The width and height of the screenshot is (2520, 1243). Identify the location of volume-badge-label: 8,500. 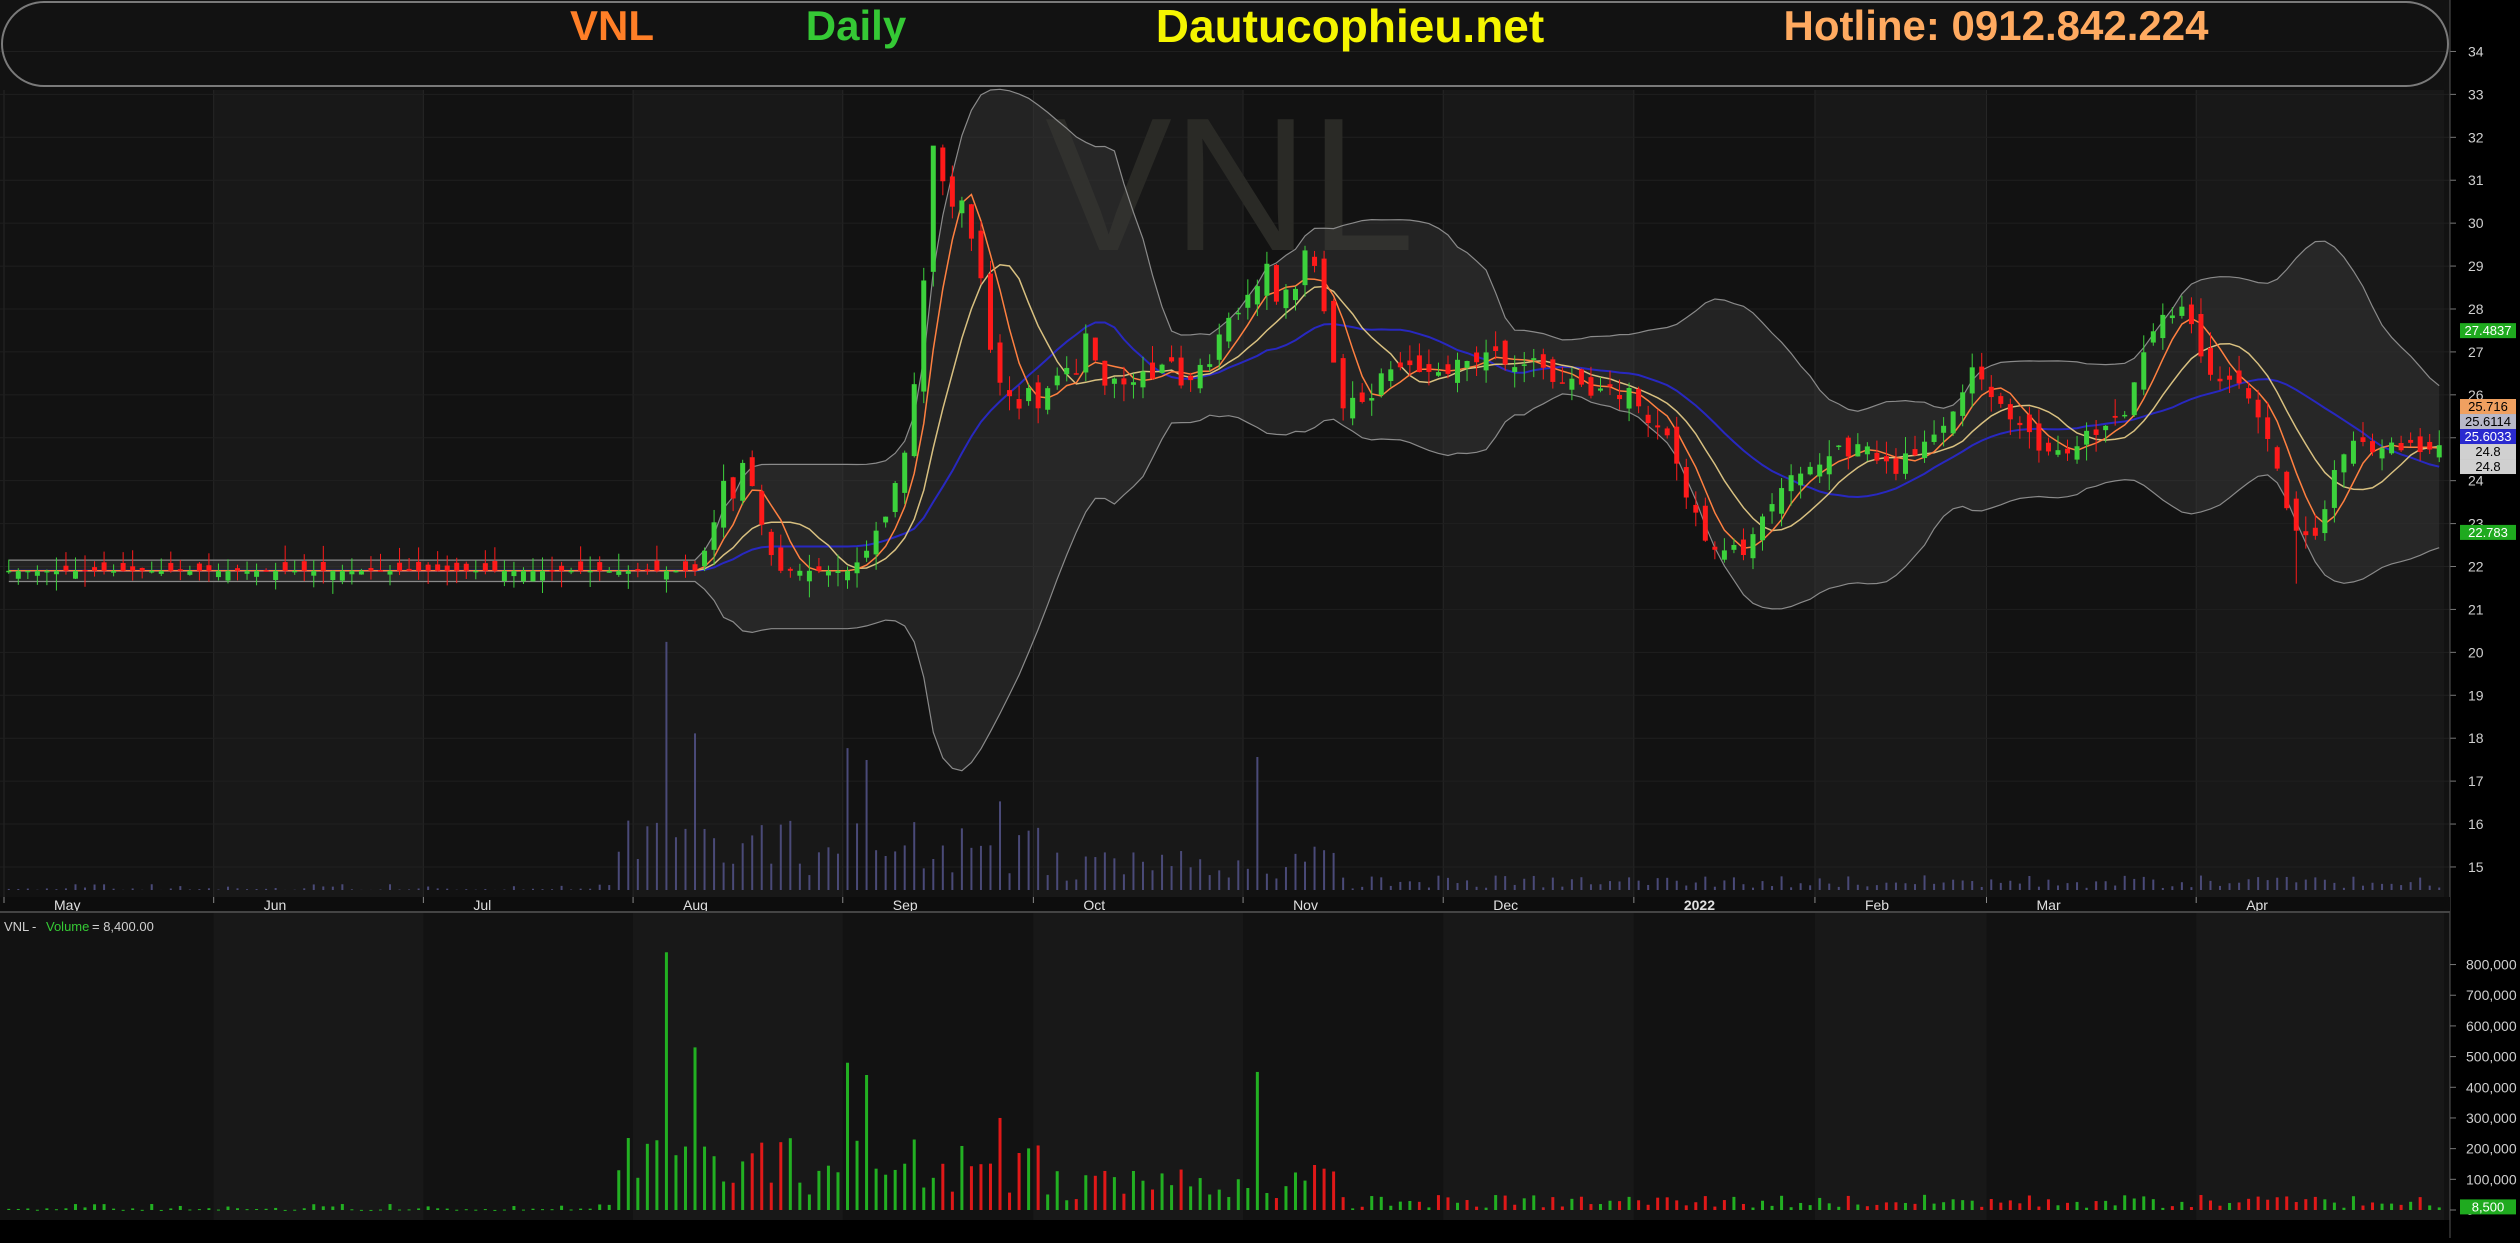
(2488, 1206).